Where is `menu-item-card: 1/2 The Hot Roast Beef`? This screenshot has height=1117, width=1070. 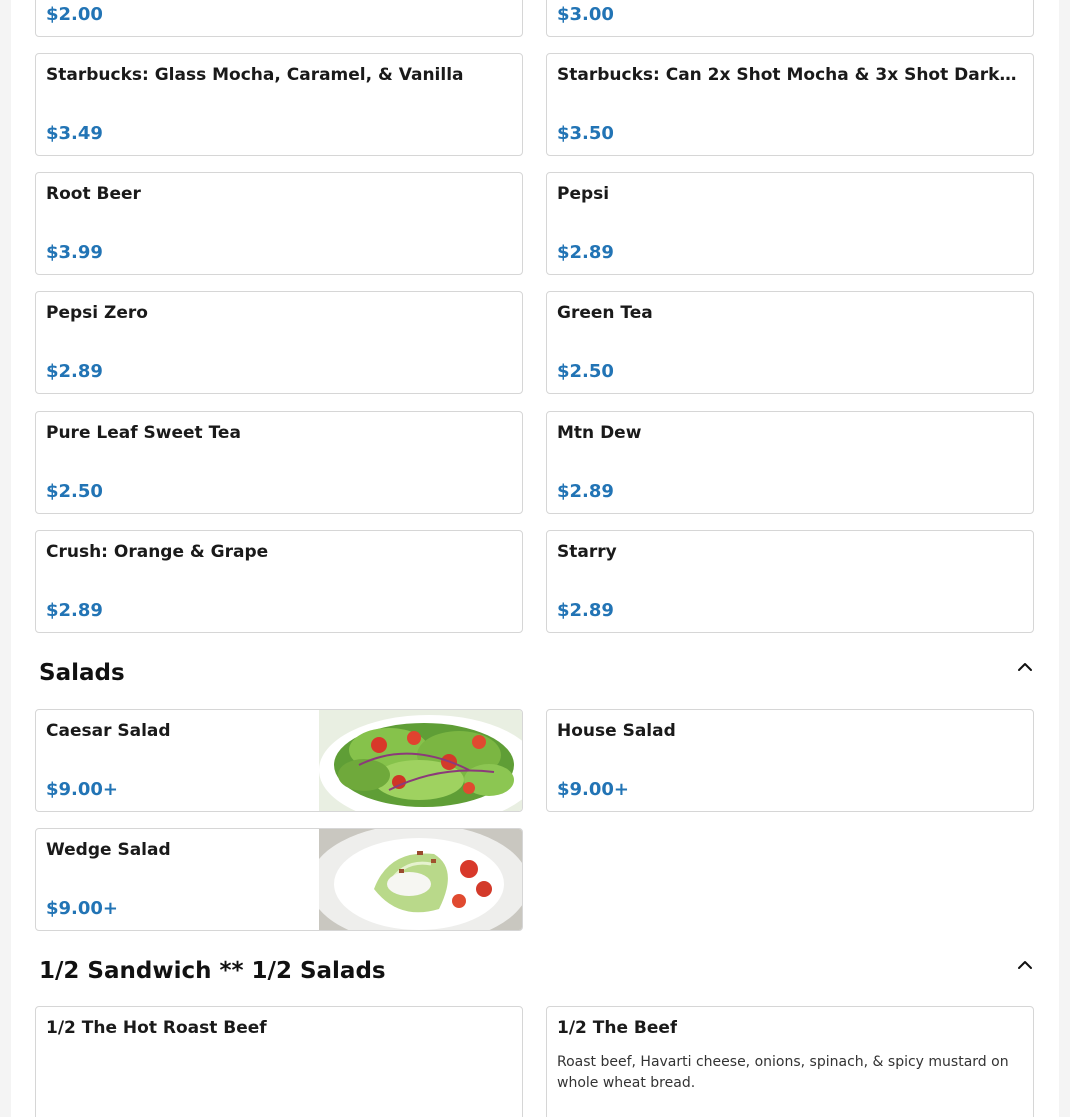
menu-item-card: 1/2 The Hot Roast Beef is located at coordinates (279, 1061).